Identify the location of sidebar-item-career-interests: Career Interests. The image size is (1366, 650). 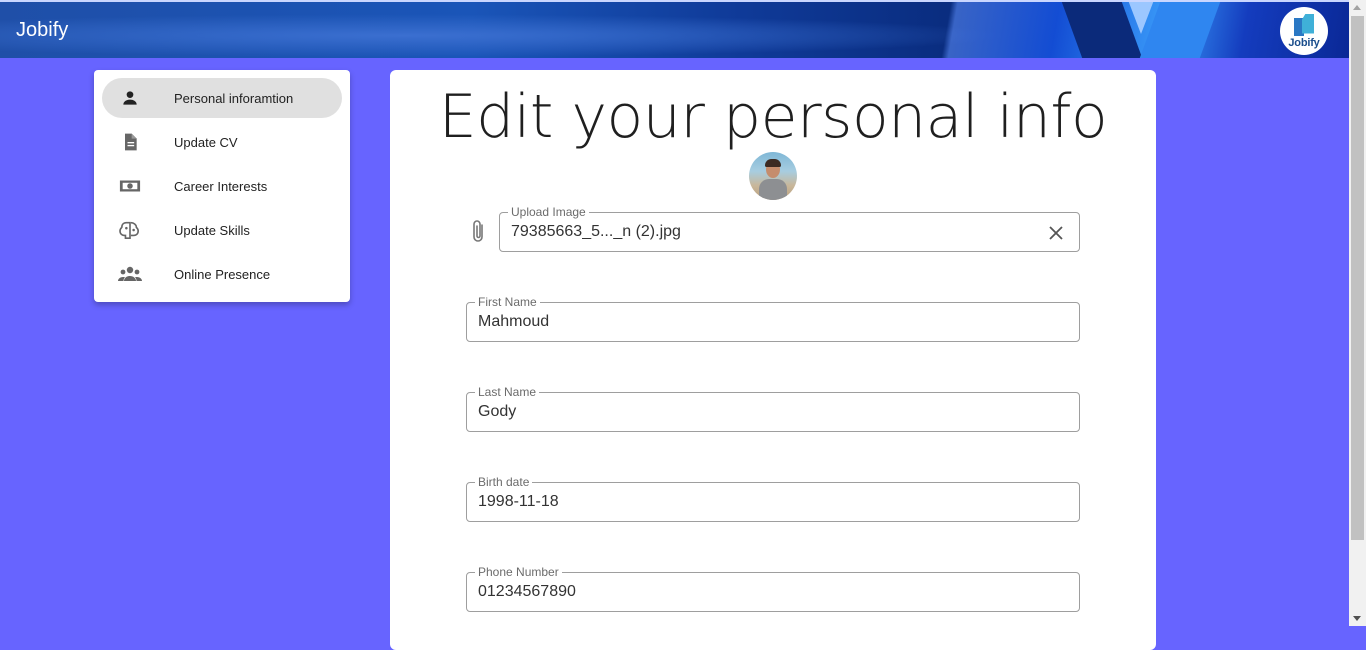
(222, 186).